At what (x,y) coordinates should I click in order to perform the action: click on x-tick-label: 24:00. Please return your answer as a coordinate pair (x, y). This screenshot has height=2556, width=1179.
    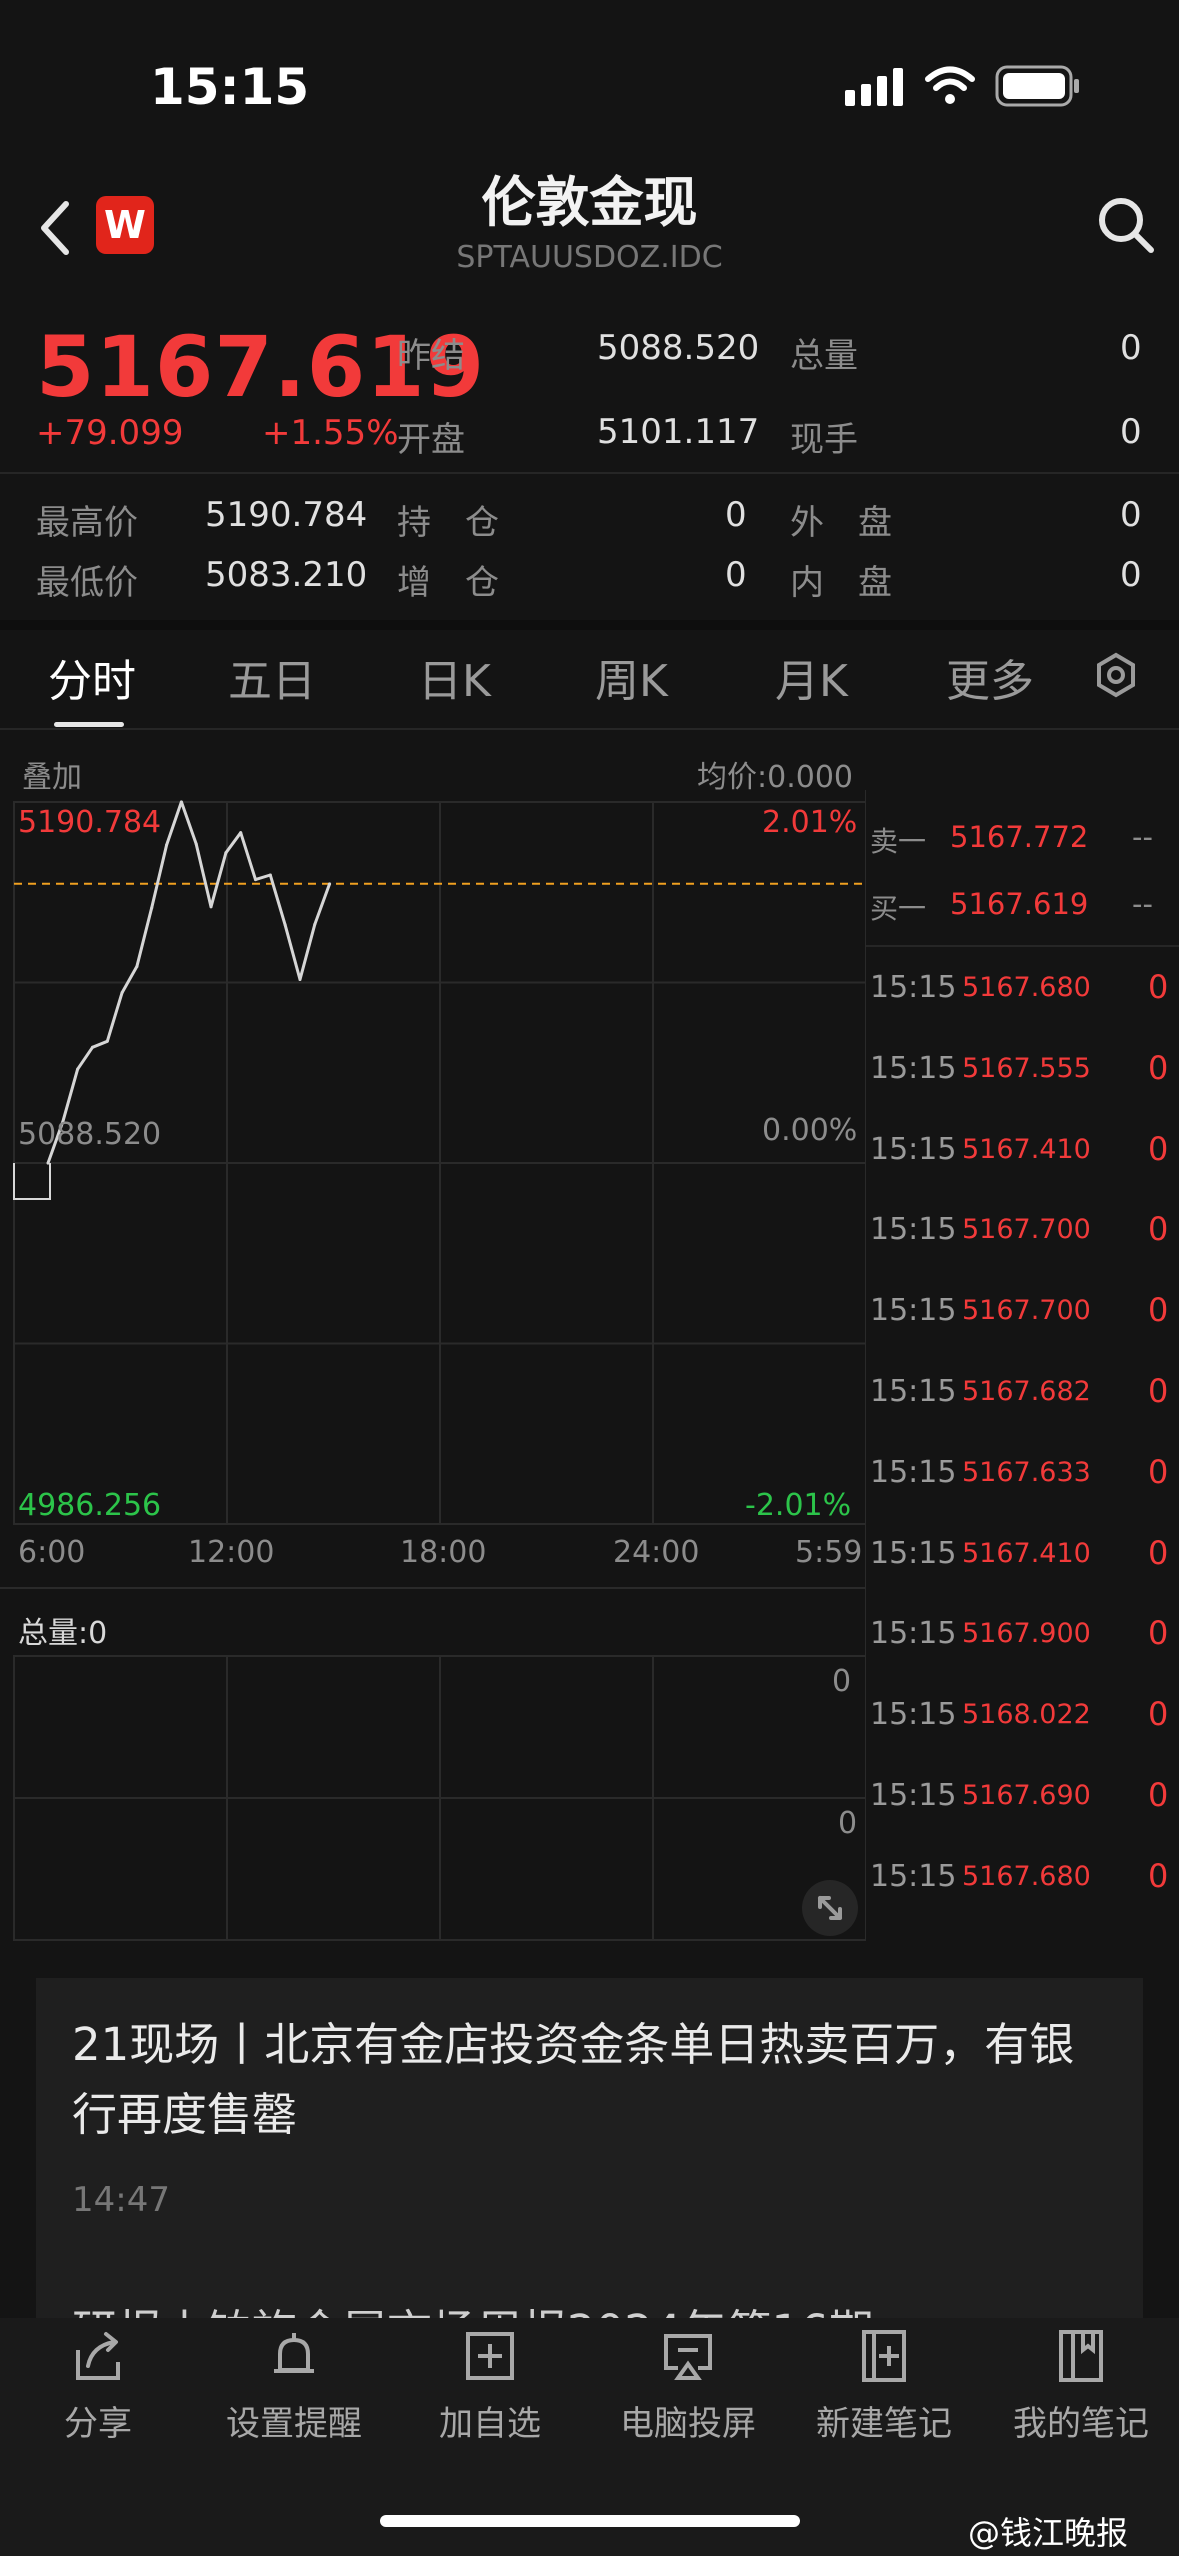
    Looking at the image, I should click on (656, 1552).